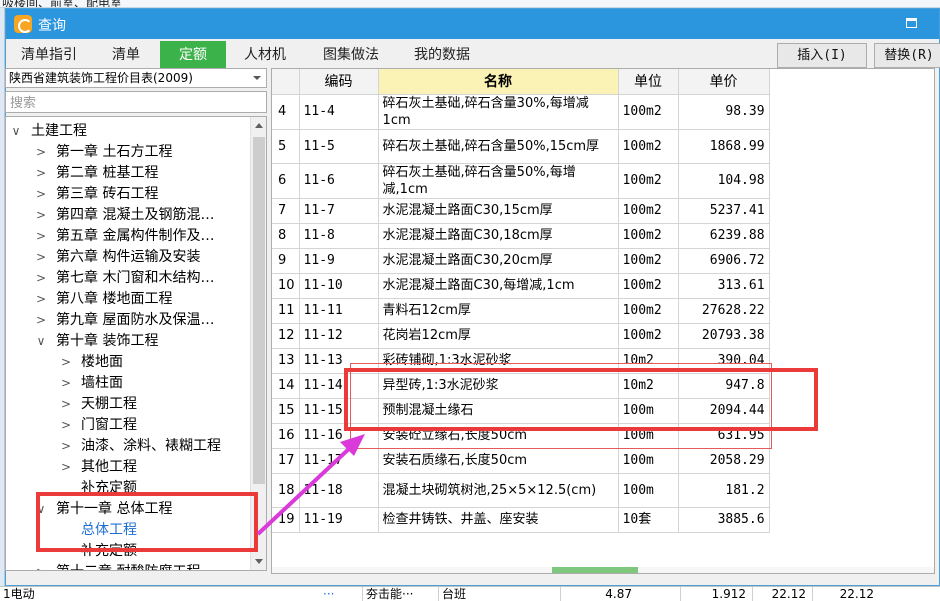 The height and width of the screenshot is (601, 940). Describe the element at coordinates (521, 311) in the screenshot. I see `table-row: 11 11-11 青料石12cm厚 100m2 27628.22` at that location.